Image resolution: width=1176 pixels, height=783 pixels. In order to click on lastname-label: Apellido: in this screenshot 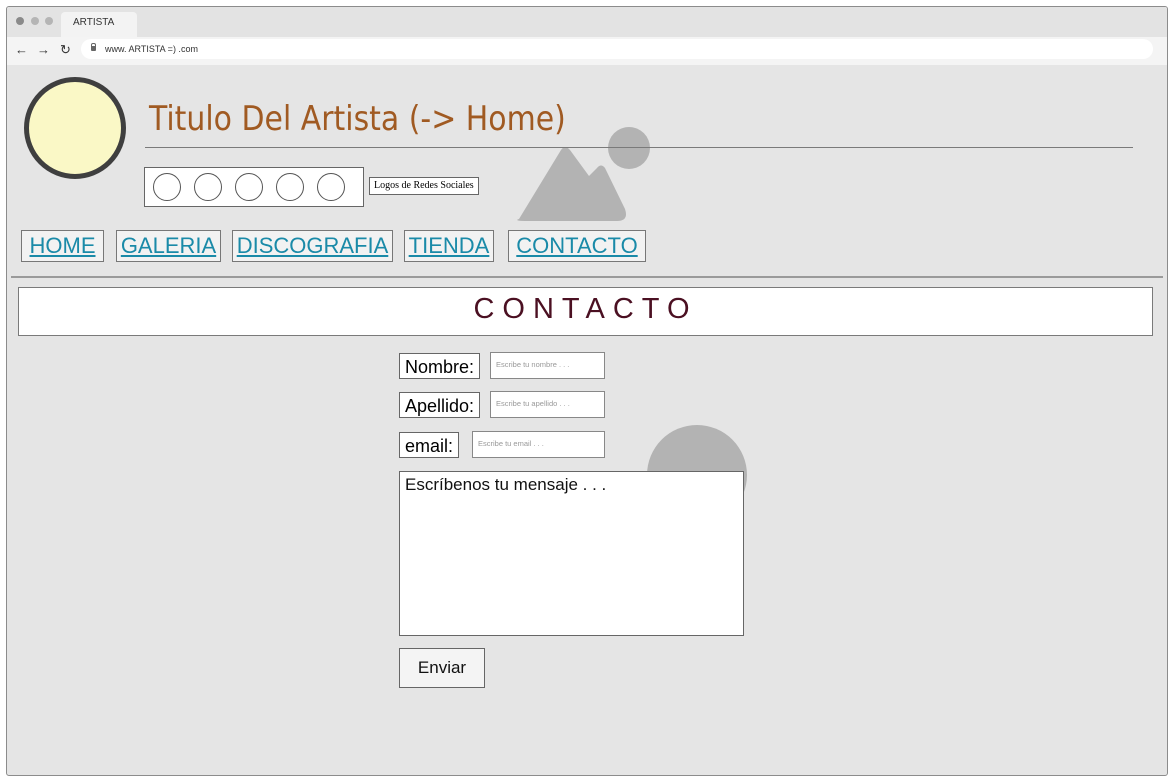, I will do `click(440, 405)`.